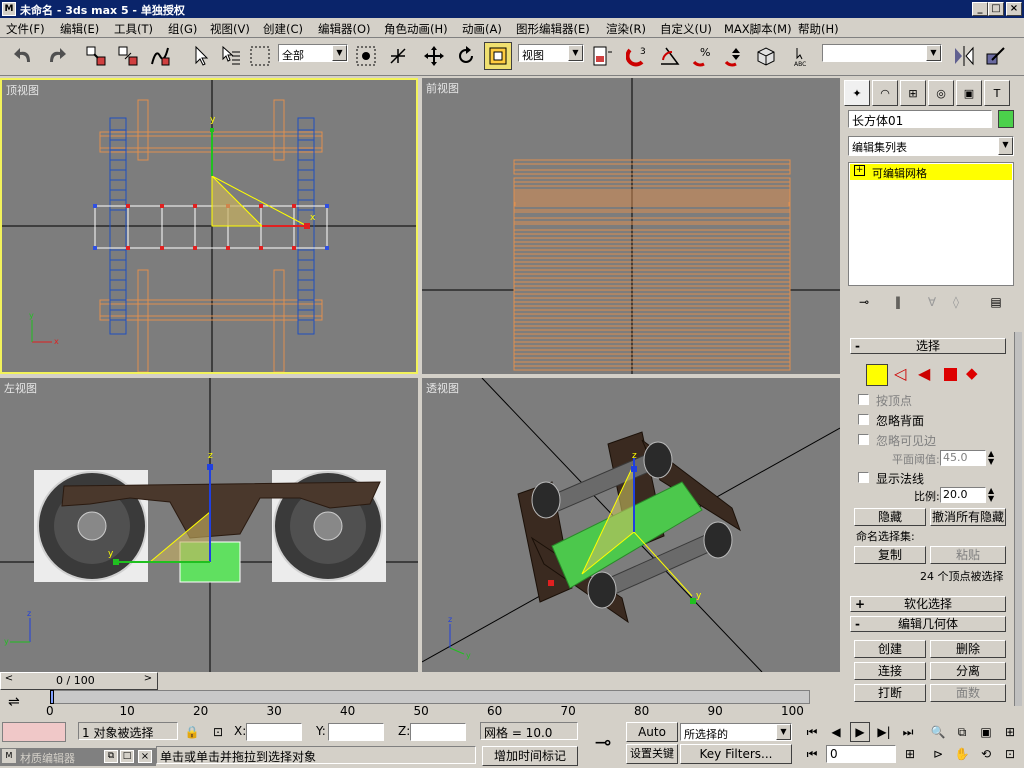 Image resolution: width=1024 pixels, height=768 pixels. What do you see at coordinates (920, 119) in the screenshot?
I see `object-name-field: 长方体01` at bounding box center [920, 119].